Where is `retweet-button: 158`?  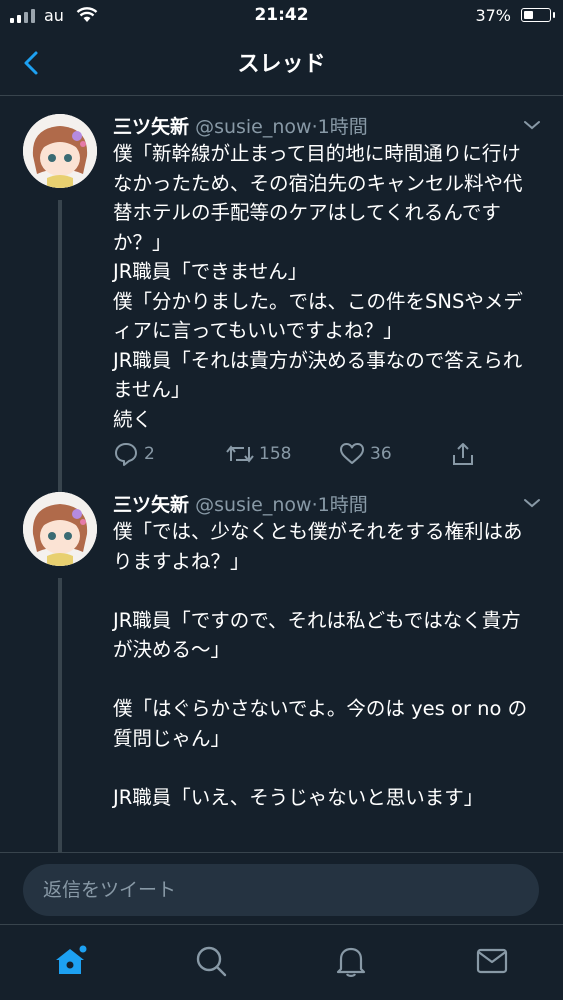
retweet-button: 158 is located at coordinates (258, 454).